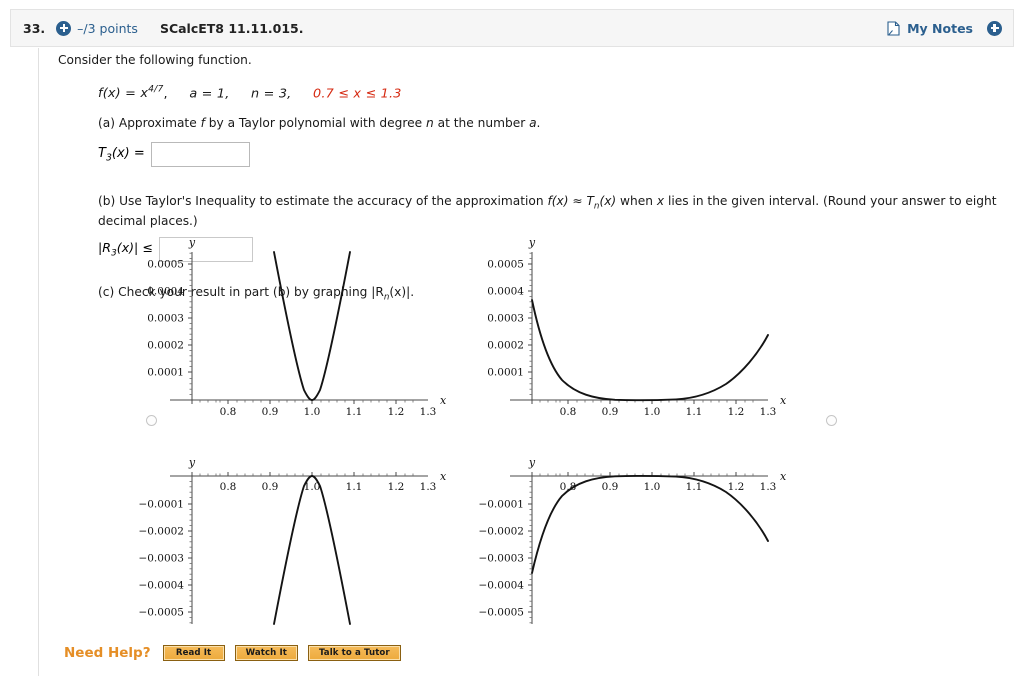 Image resolution: width=1024 pixels, height=676 pixels. I want to click on part-a-period: ., so click(538, 122).